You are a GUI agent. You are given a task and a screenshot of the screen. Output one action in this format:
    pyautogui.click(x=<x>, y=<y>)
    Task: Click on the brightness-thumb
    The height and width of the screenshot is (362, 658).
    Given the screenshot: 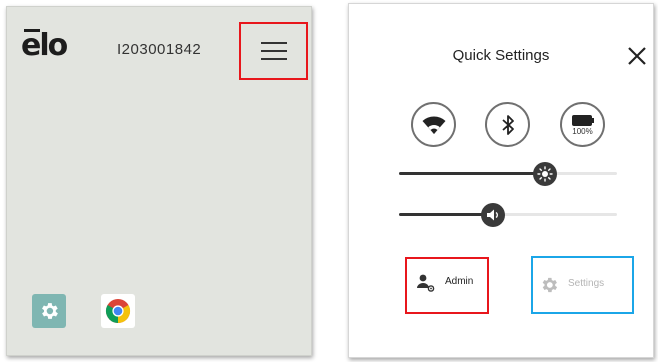 What is the action you would take?
    pyautogui.click(x=545, y=174)
    